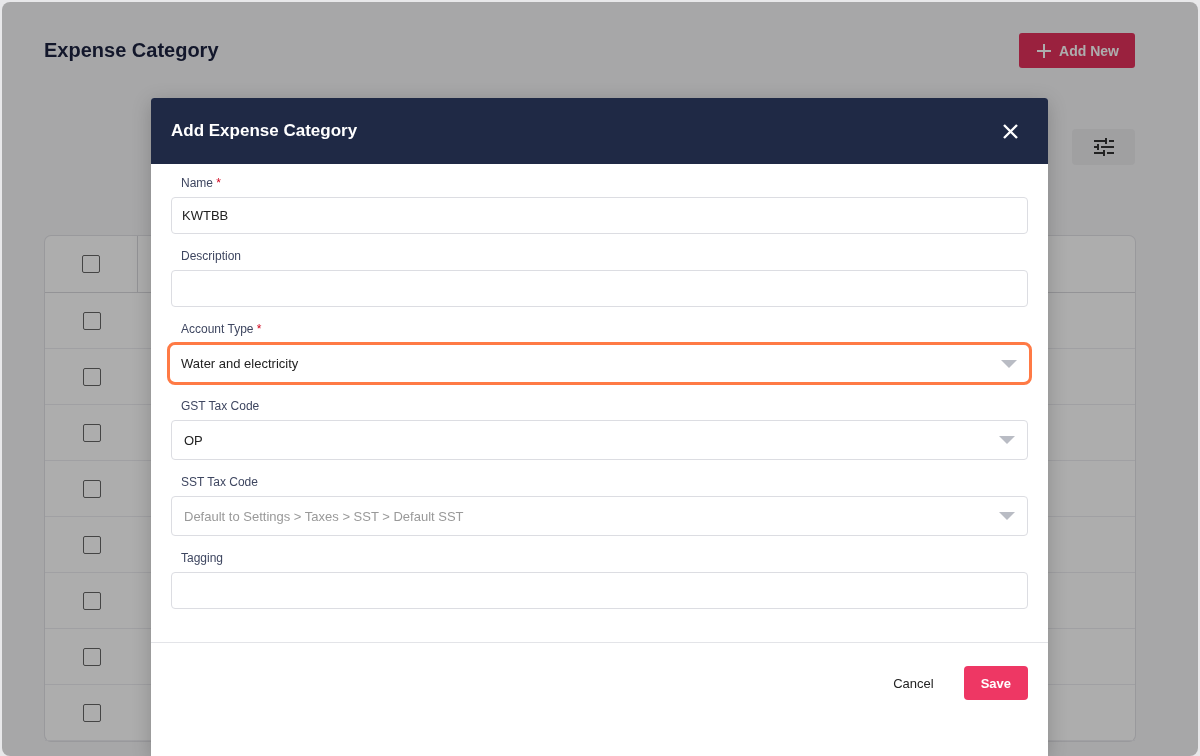 The height and width of the screenshot is (756, 1200). Describe the element at coordinates (599, 215) in the screenshot. I see `text-field: KWTBB` at that location.